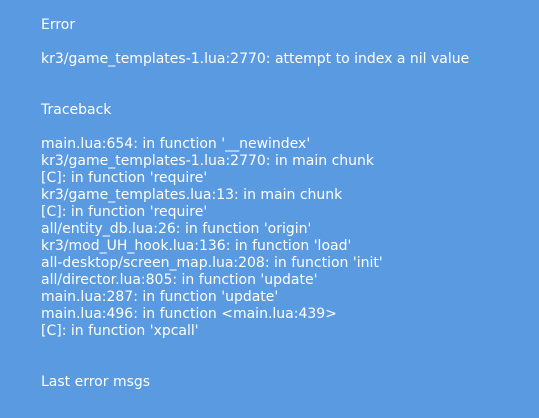 This screenshot has height=418, width=539. Describe the element at coordinates (96, 382) in the screenshot. I see `last-error-title: Last error msgs` at that location.